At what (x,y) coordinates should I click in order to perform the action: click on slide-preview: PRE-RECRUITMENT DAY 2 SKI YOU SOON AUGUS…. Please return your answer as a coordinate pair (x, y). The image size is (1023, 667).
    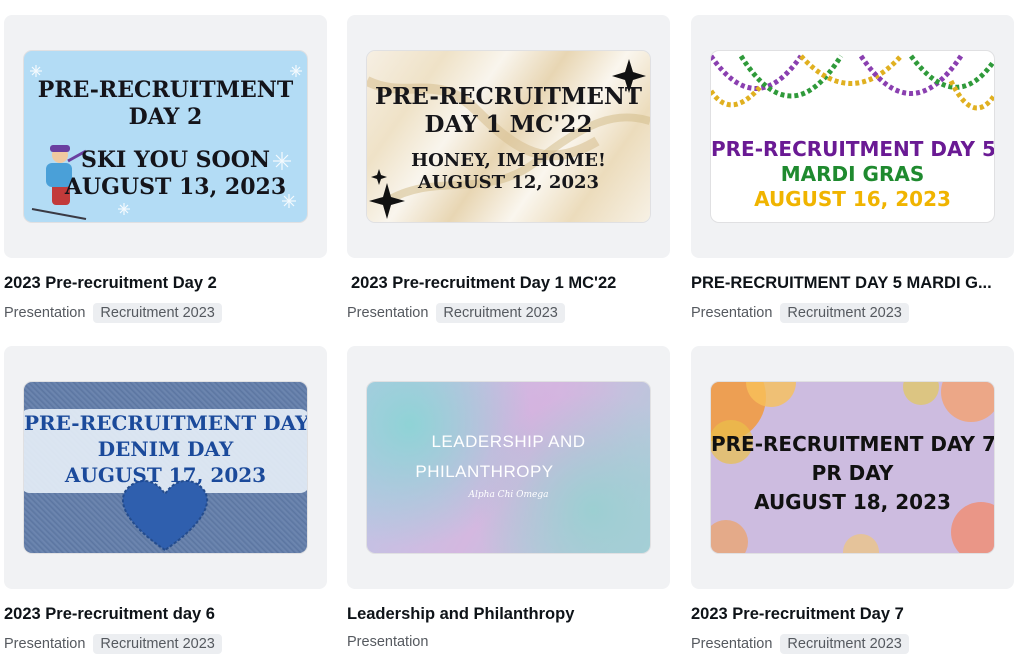
    Looking at the image, I should click on (165, 136).